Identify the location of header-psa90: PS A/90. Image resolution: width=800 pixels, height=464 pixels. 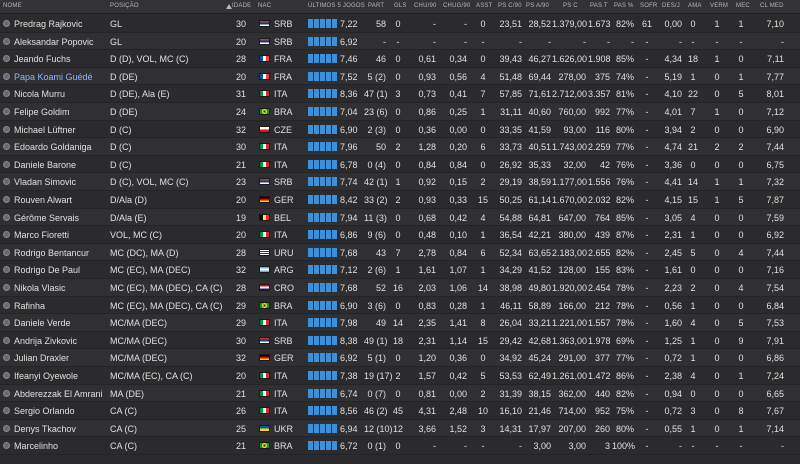
(537, 6).